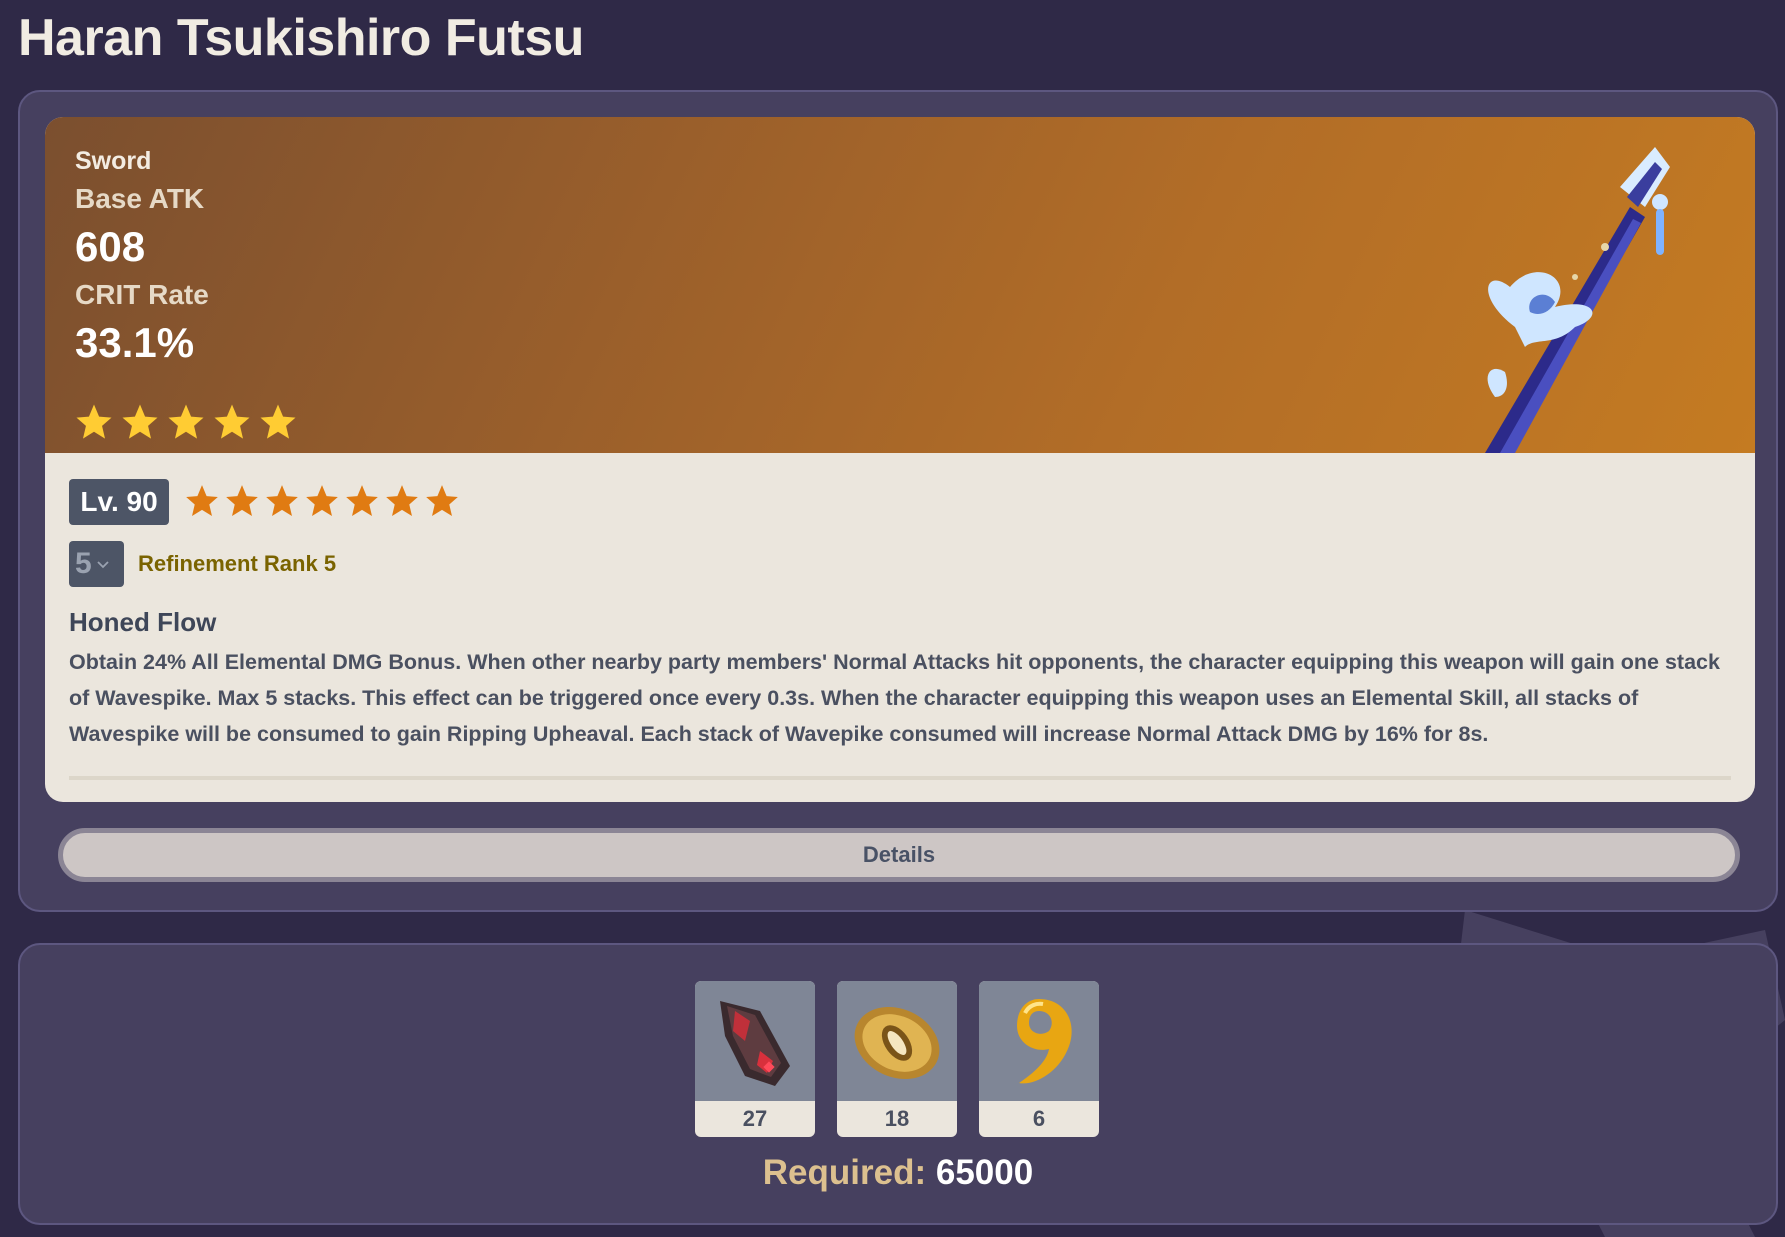  What do you see at coordinates (143, 622) in the screenshot?
I see `passive-name: Honed Flow` at bounding box center [143, 622].